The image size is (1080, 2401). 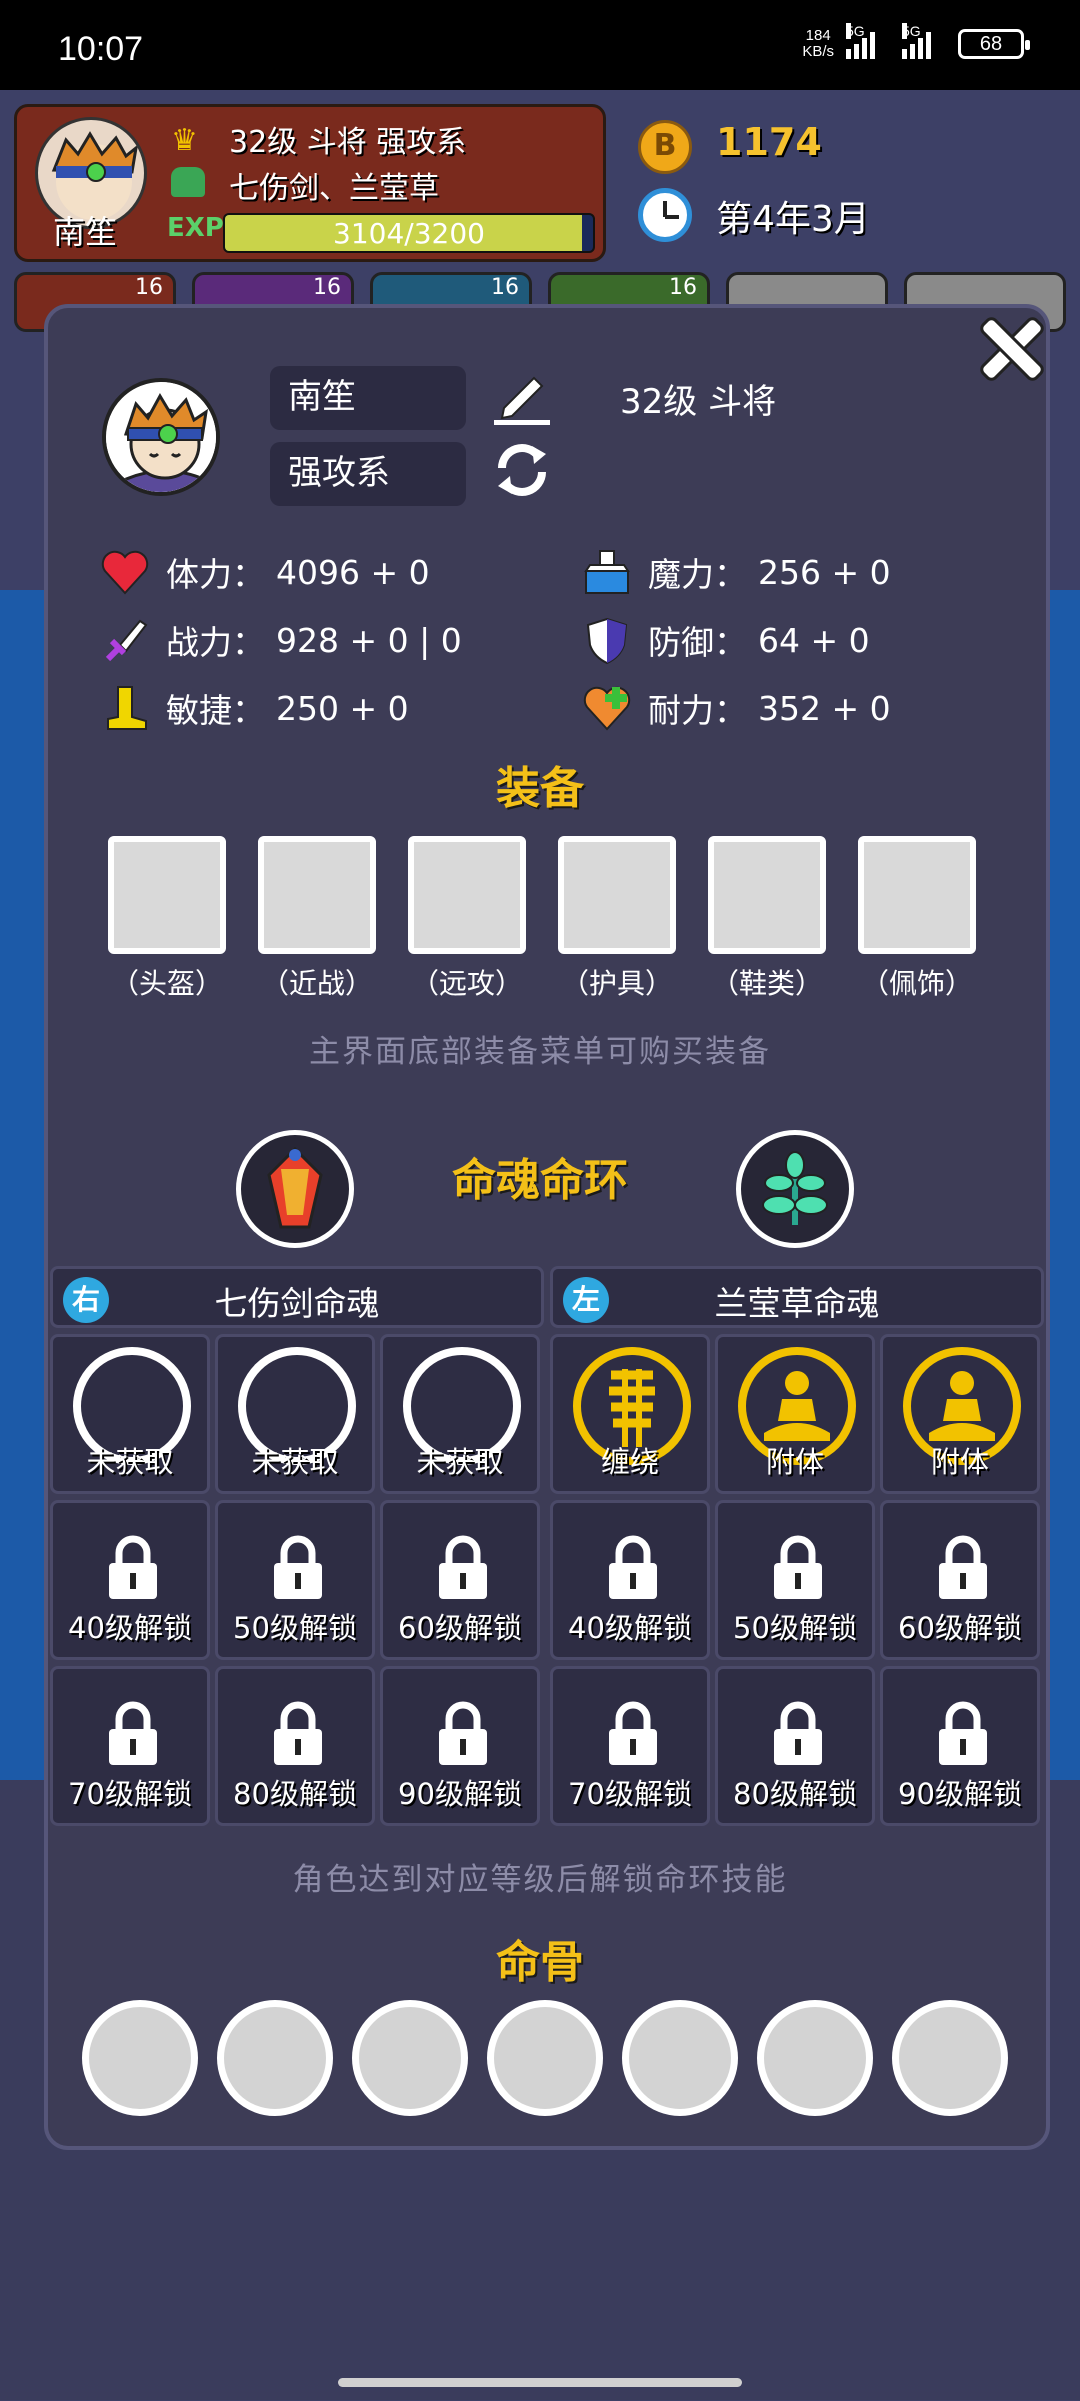 What do you see at coordinates (161, 437) in the screenshot?
I see `hero-avatar` at bounding box center [161, 437].